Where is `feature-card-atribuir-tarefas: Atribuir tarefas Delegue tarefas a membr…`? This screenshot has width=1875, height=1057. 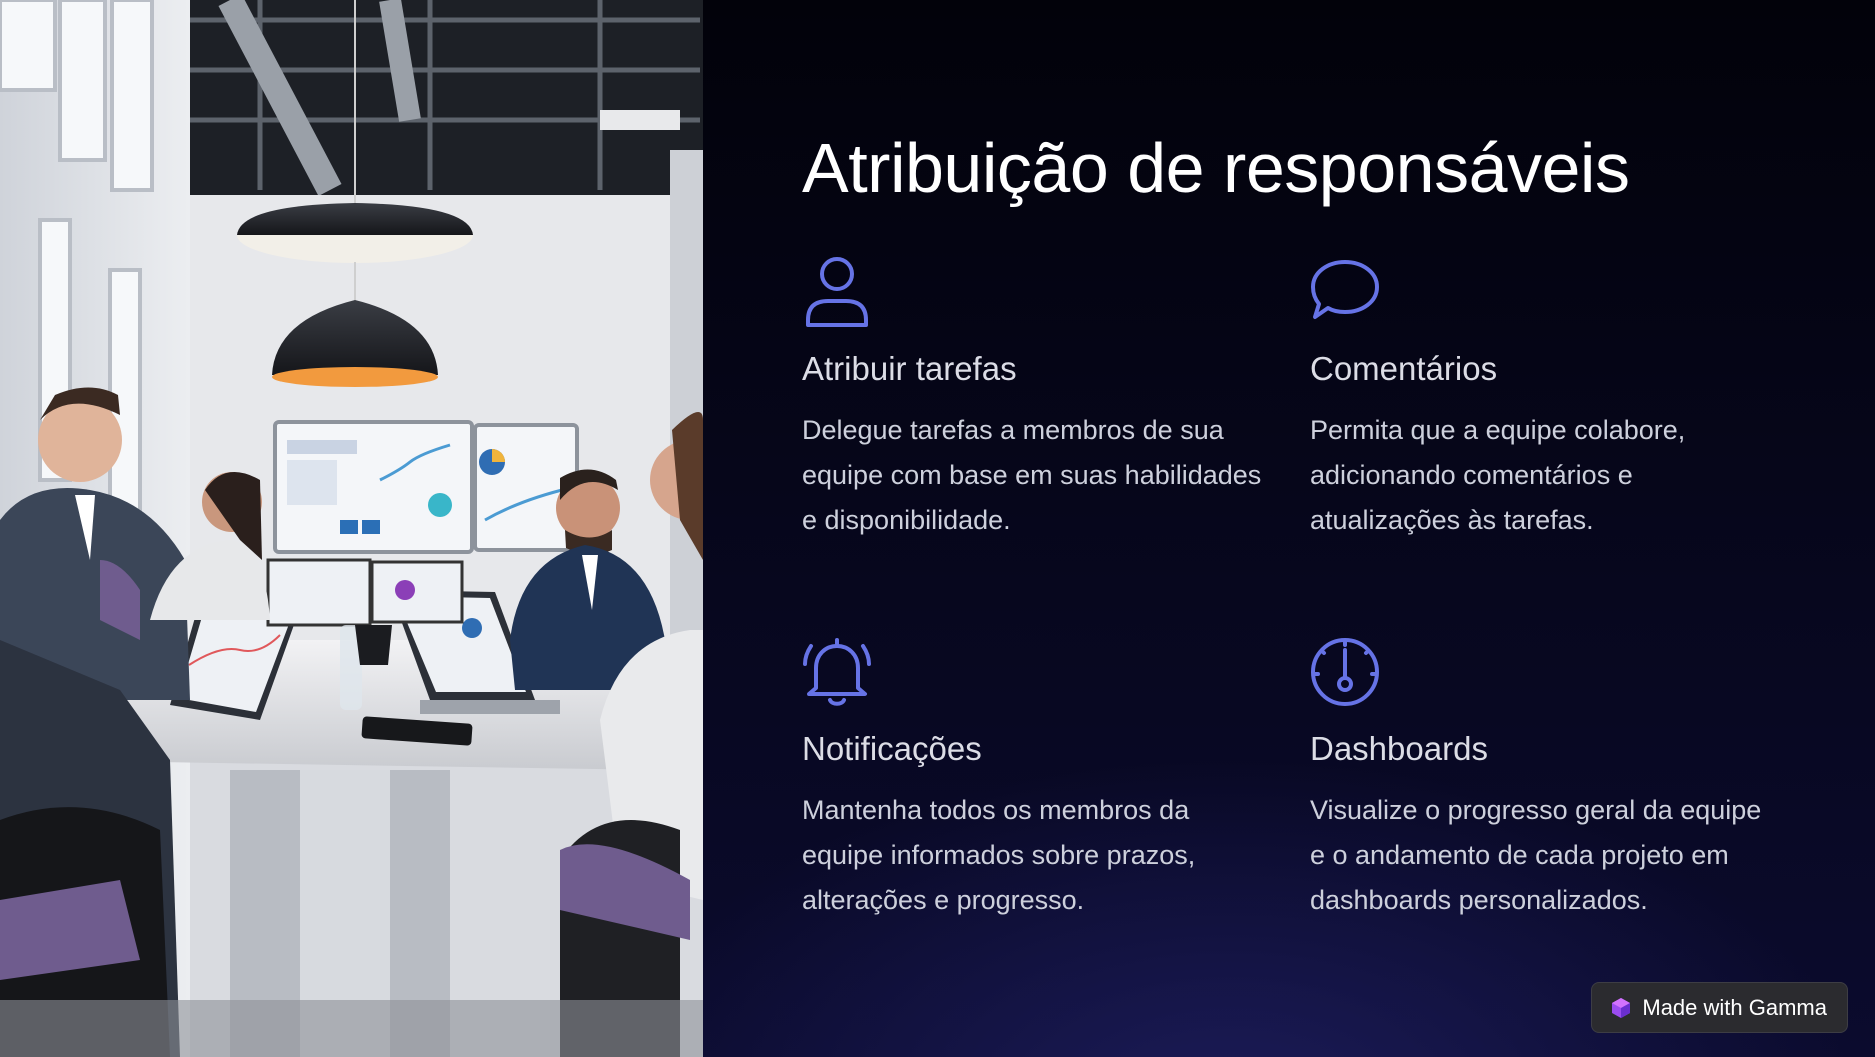
feature-card-atribuir-tarefas: Atribuir tarefas Delegue tarefas a membr… is located at coordinates (1032, 398).